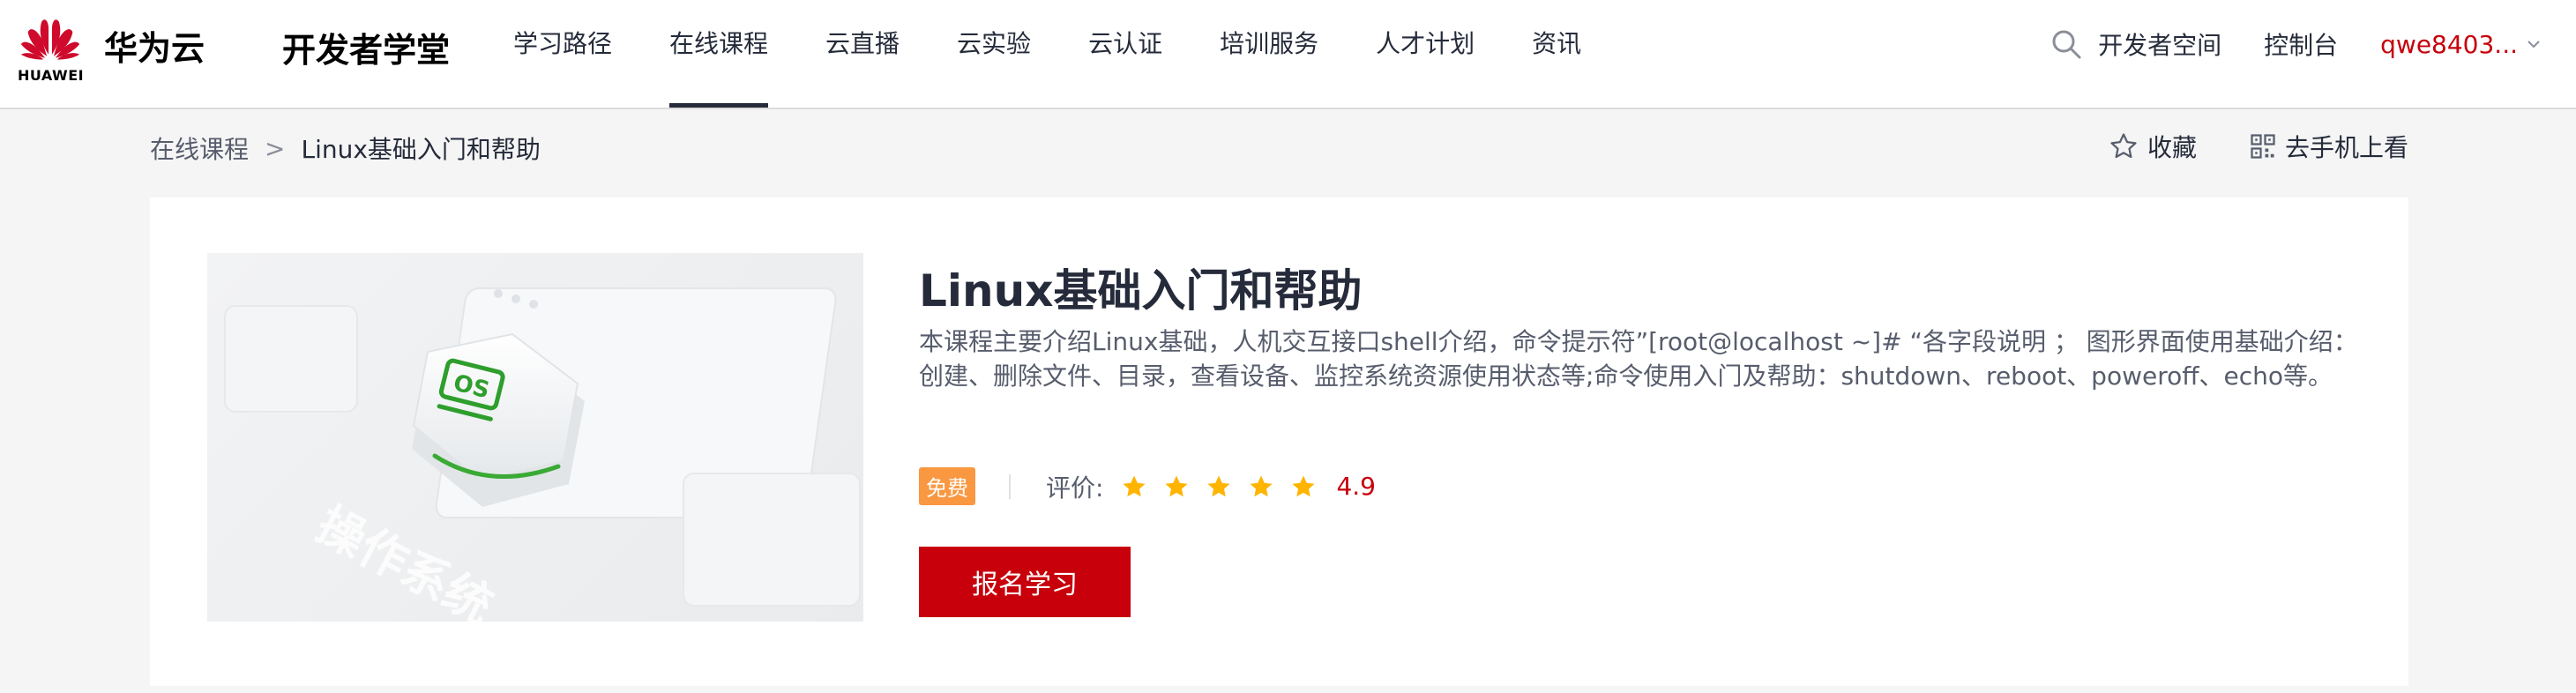 This screenshot has width=2576, height=693. Describe the element at coordinates (154, 45) in the screenshot. I see `brand-name: 华为云` at that location.